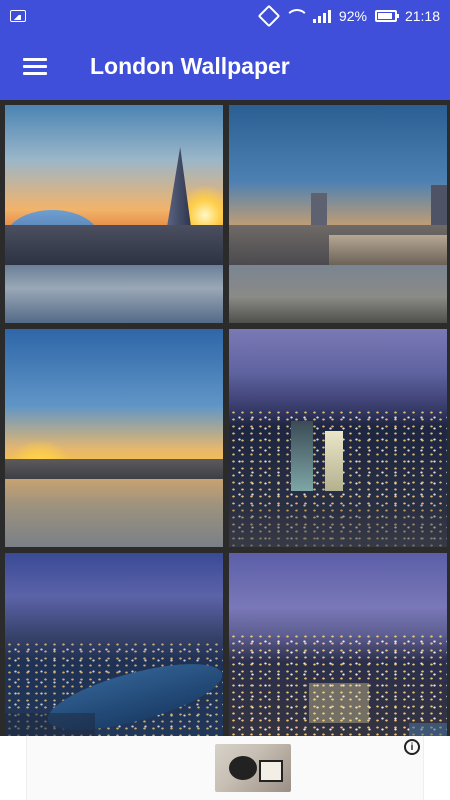  What do you see at coordinates (190, 65) in the screenshot?
I see `app-title: London Wallpaper` at bounding box center [190, 65].